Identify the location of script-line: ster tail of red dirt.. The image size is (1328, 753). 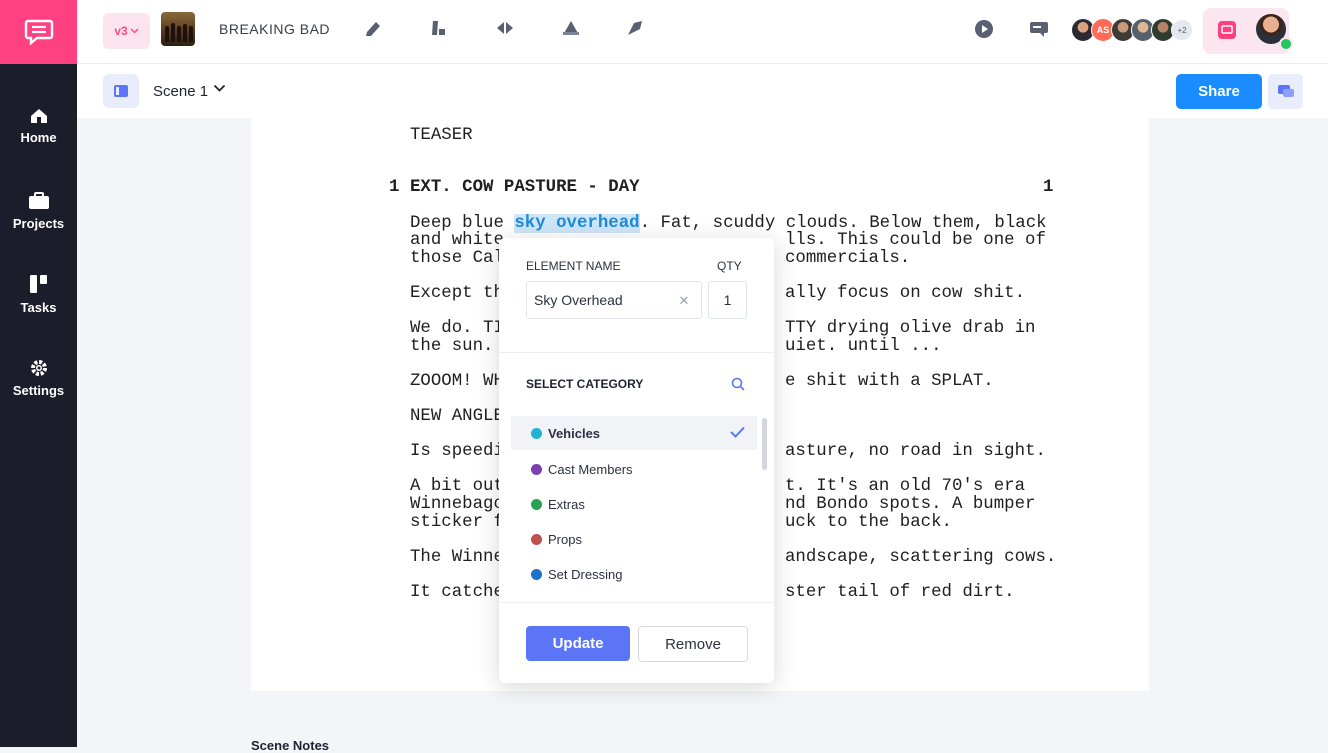
(900, 592).